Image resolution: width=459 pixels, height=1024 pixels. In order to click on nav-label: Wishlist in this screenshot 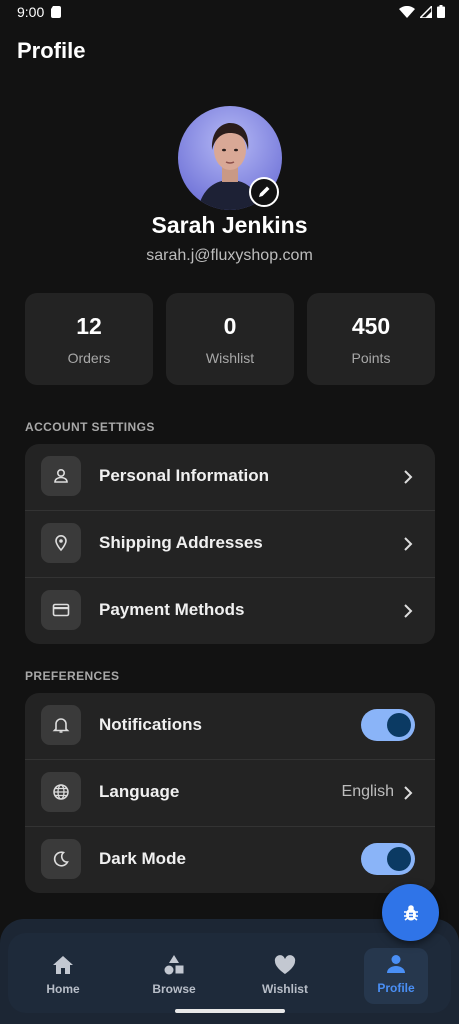, I will do `click(285, 989)`.